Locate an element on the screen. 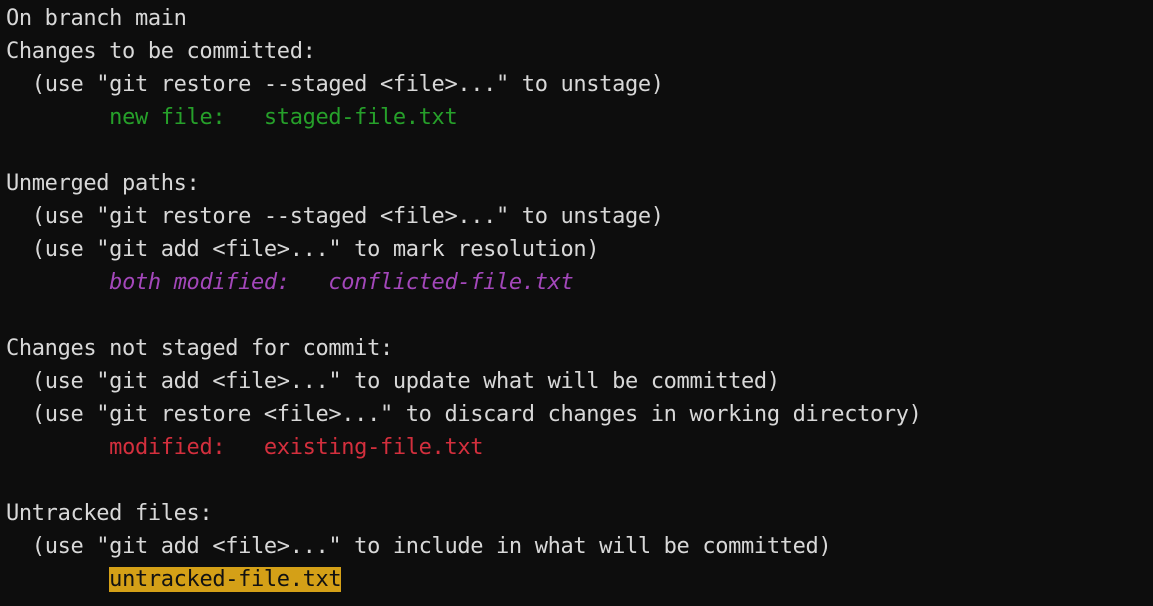 Image resolution: width=1153 pixels, height=606 pixels. terminal-line-unmerged-header: Unmerged paths: is located at coordinates (579, 183).